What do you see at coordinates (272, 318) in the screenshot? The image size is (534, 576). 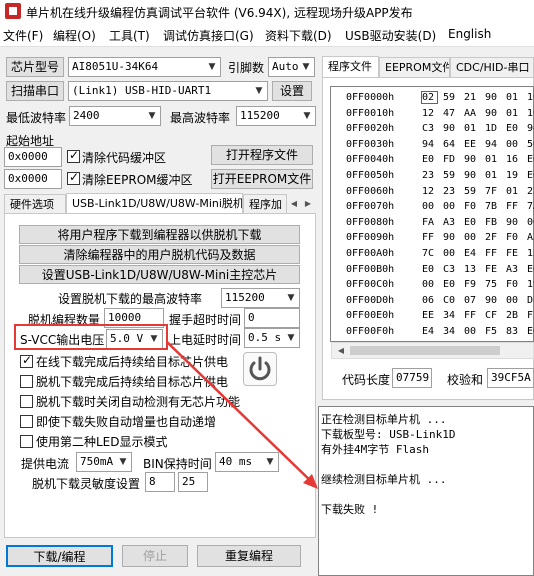 I see `handshake-timeout-input: 0` at bounding box center [272, 318].